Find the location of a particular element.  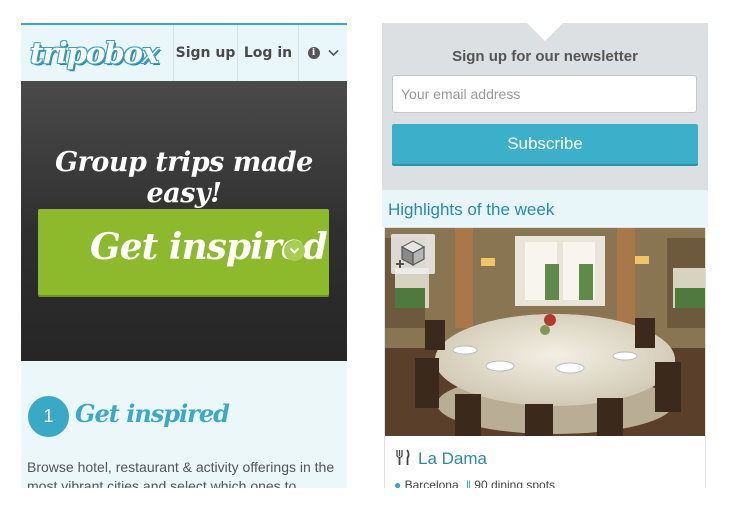

site-header: tripobox Sign up Log in i is located at coordinates (184, 53).